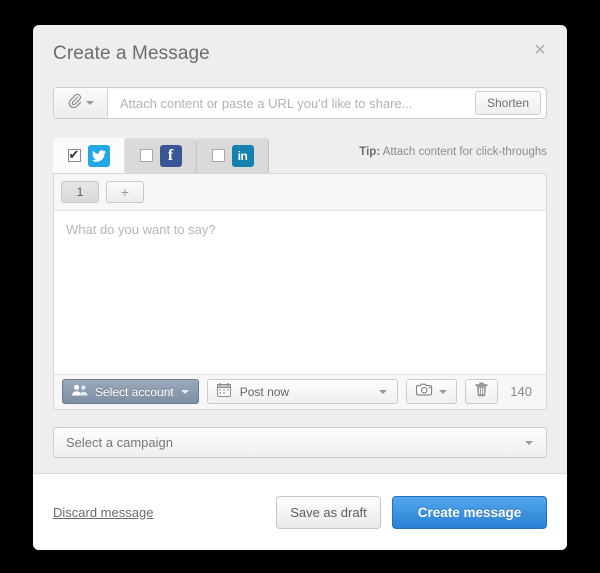  Describe the element at coordinates (328, 512) in the screenshot. I see `save-as-draft-button: Save as draft` at that location.